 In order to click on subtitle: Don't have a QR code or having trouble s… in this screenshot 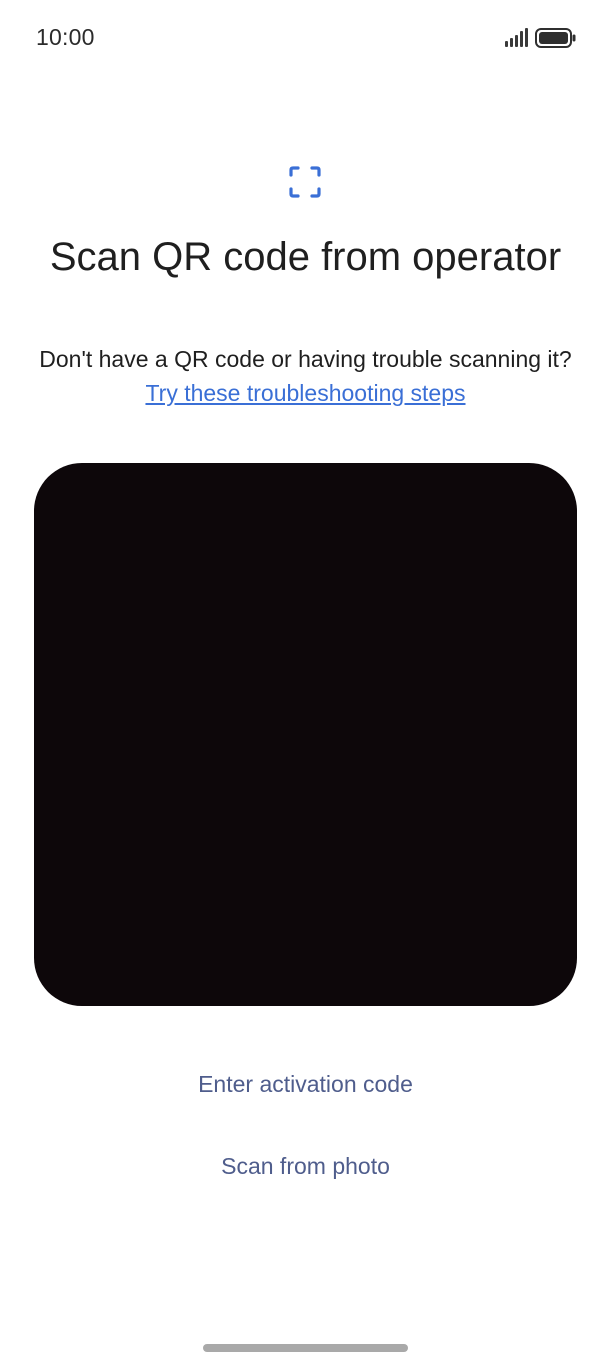, I will do `click(305, 376)`.